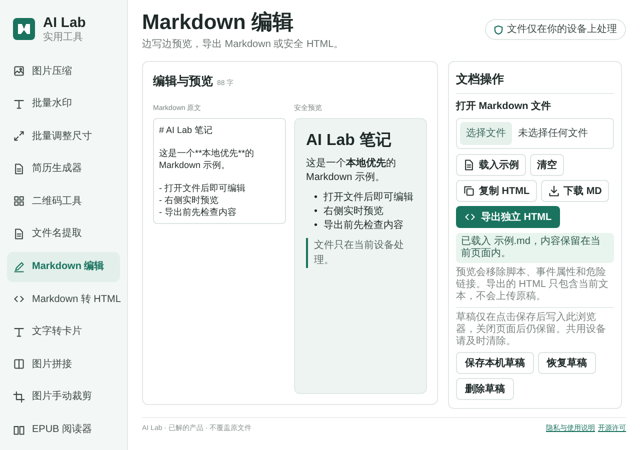  I want to click on card-title: 编辑与预览, so click(183, 81).